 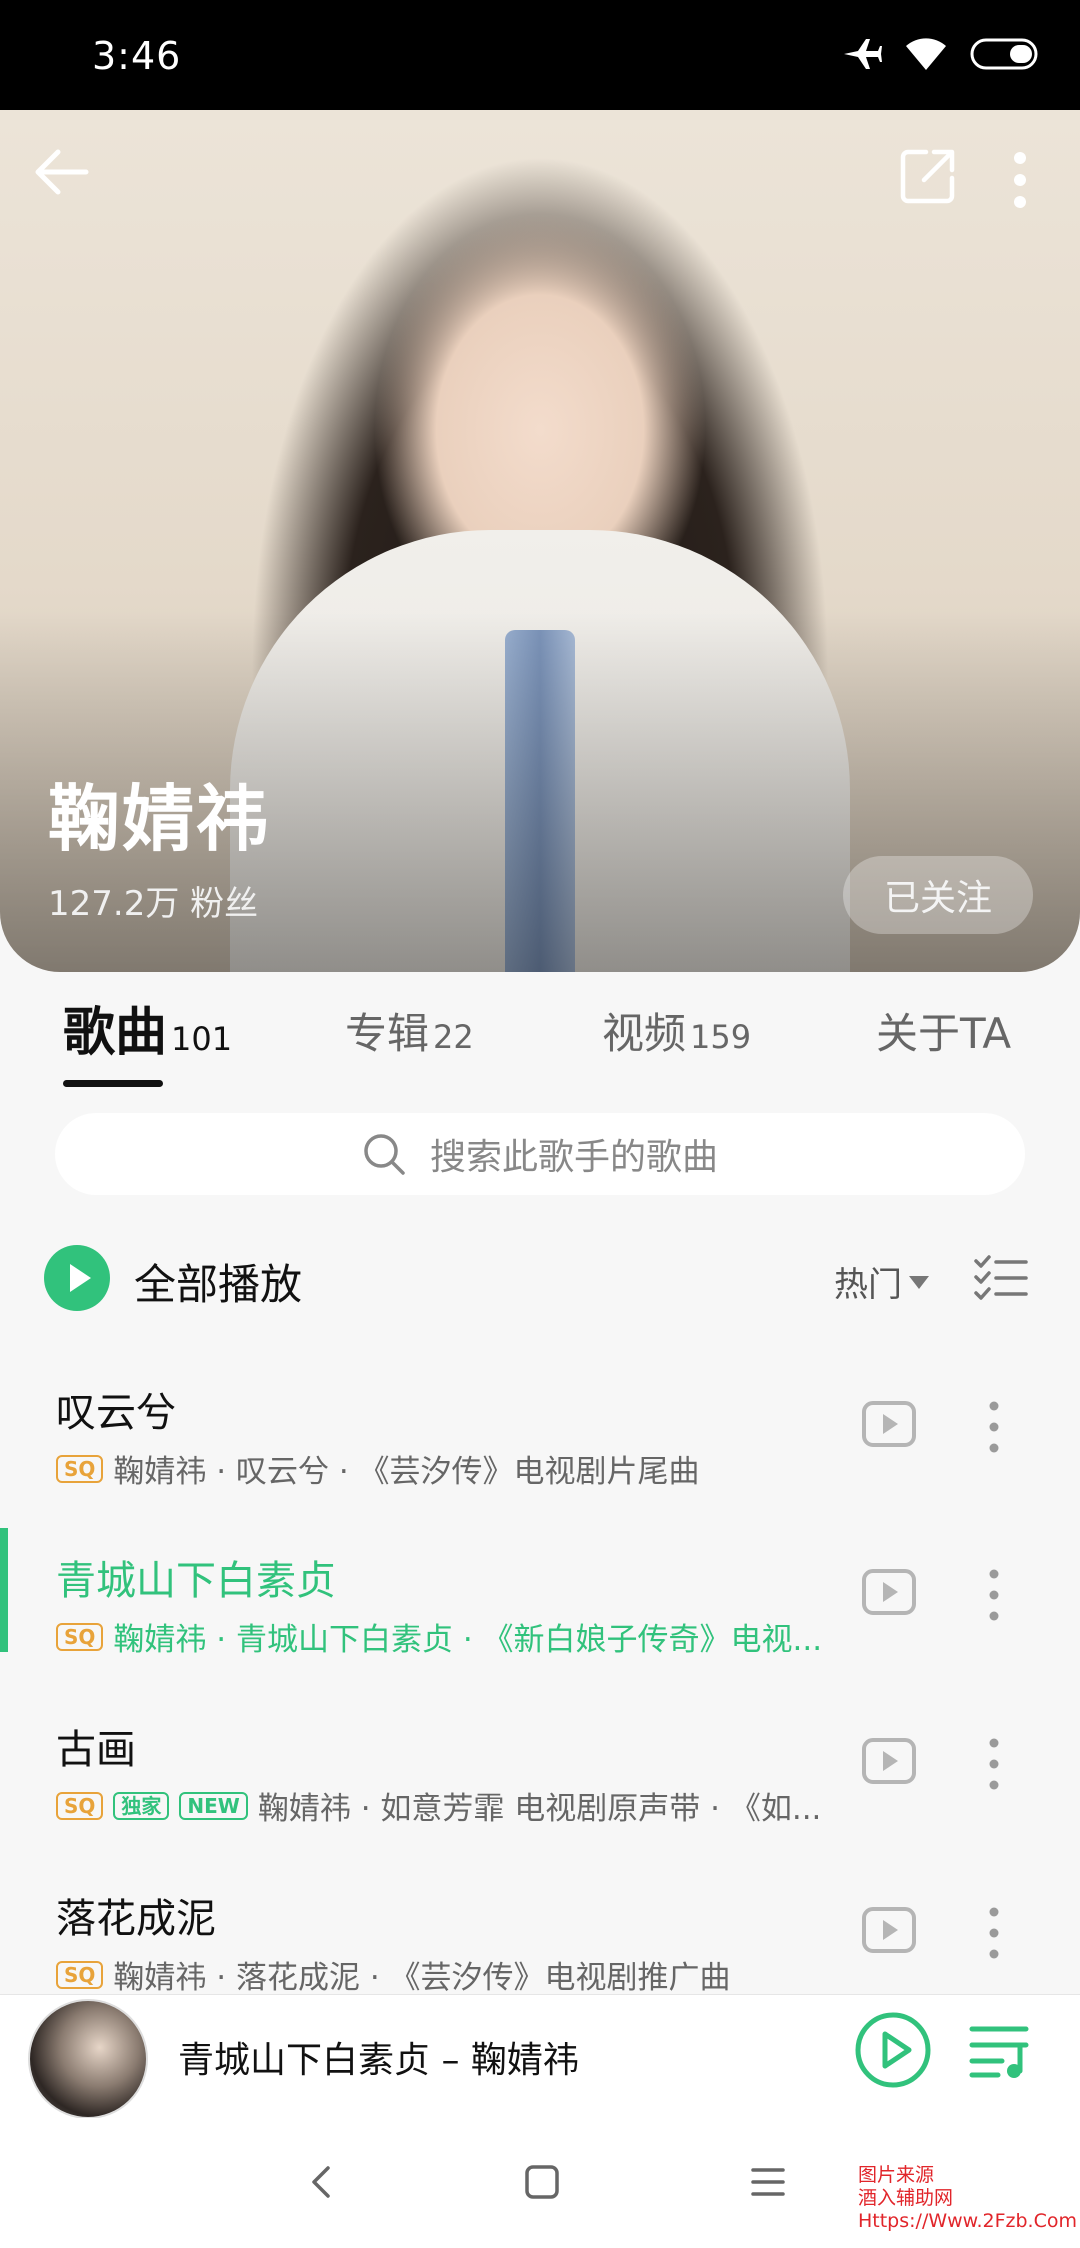 I want to click on status-icons, so click(x=942, y=54).